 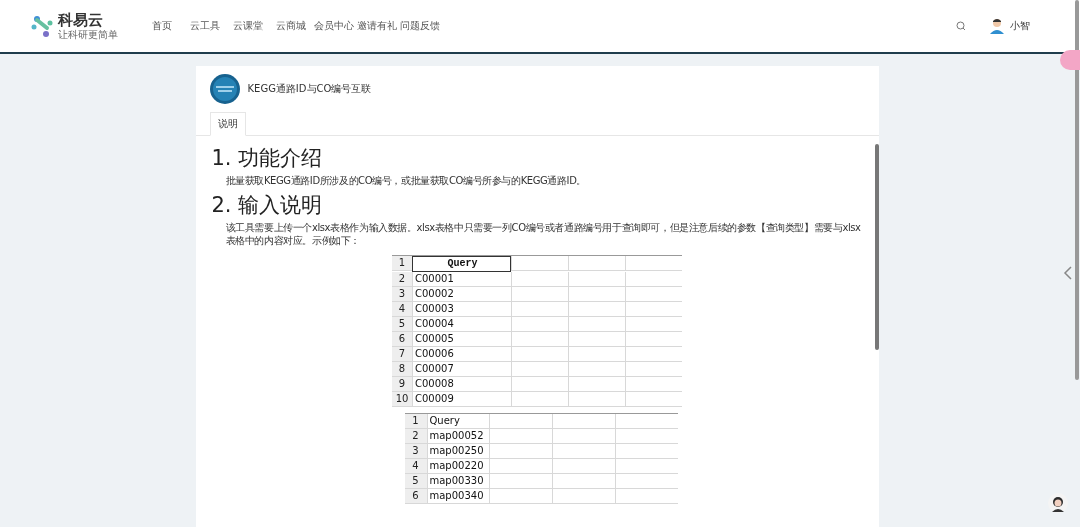 What do you see at coordinates (204, 26) in the screenshot?
I see `nav-link: 云工具` at bounding box center [204, 26].